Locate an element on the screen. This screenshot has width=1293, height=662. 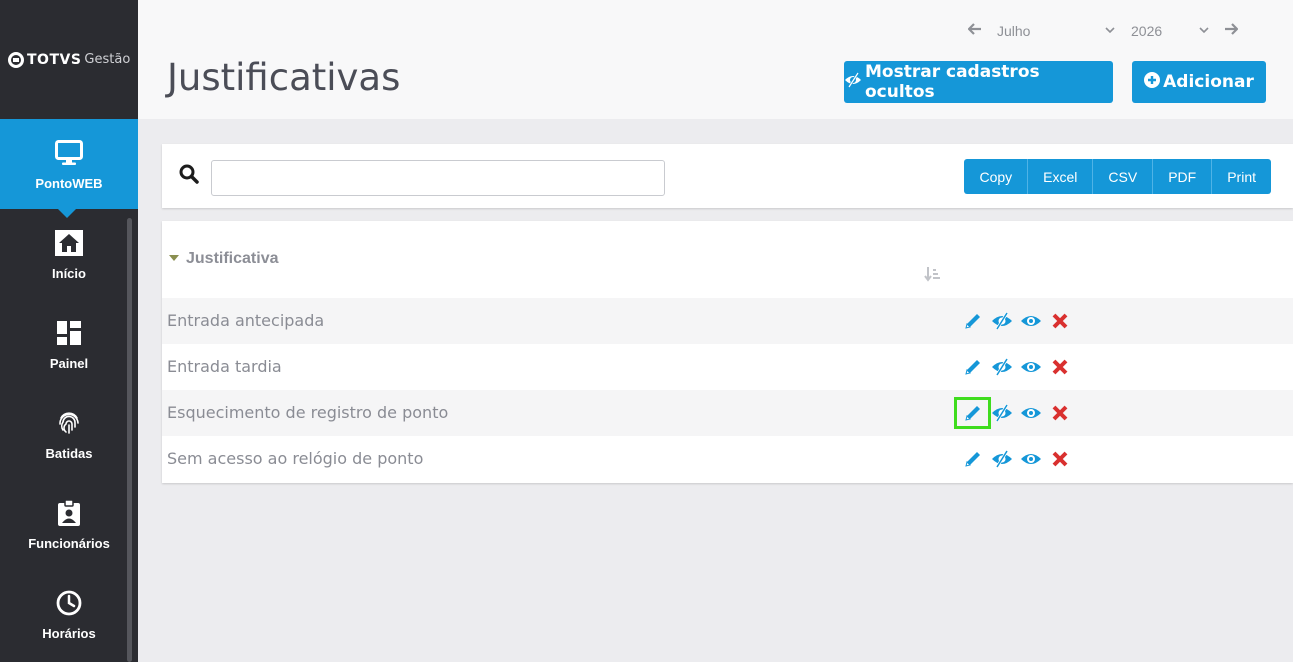
sidebar-item-painel: Painel is located at coordinates (69, 344).